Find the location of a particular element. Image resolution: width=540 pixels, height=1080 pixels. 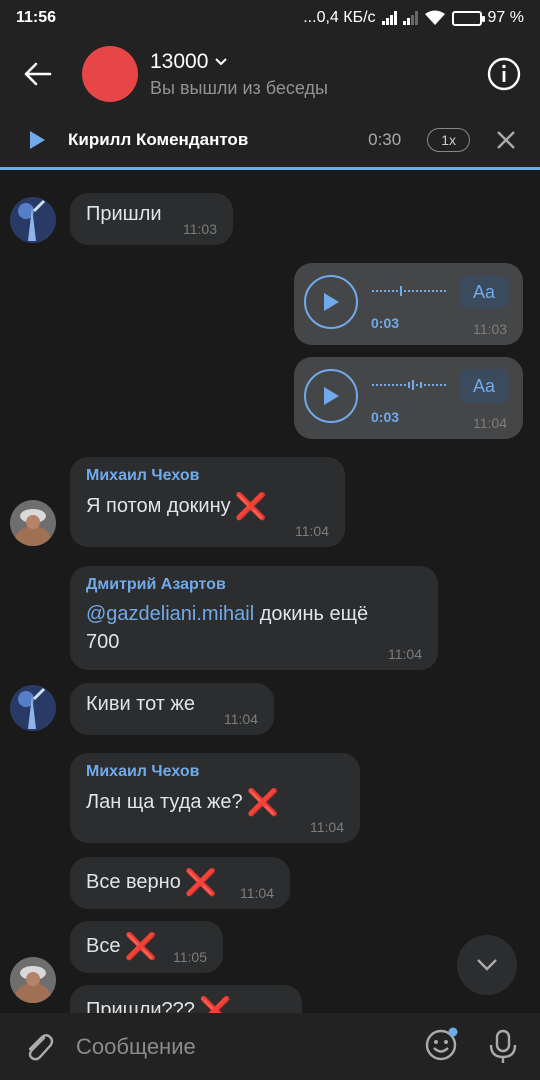

signal-icon is located at coordinates (389, 18).